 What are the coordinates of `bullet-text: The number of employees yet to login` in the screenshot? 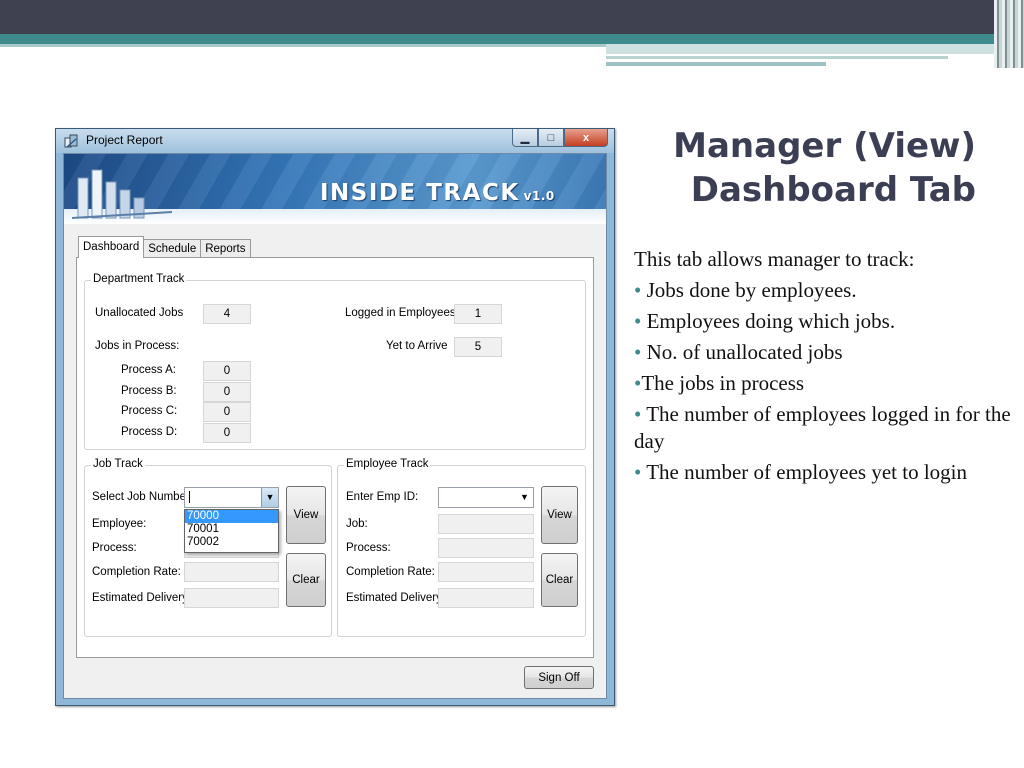 It's located at (804, 472).